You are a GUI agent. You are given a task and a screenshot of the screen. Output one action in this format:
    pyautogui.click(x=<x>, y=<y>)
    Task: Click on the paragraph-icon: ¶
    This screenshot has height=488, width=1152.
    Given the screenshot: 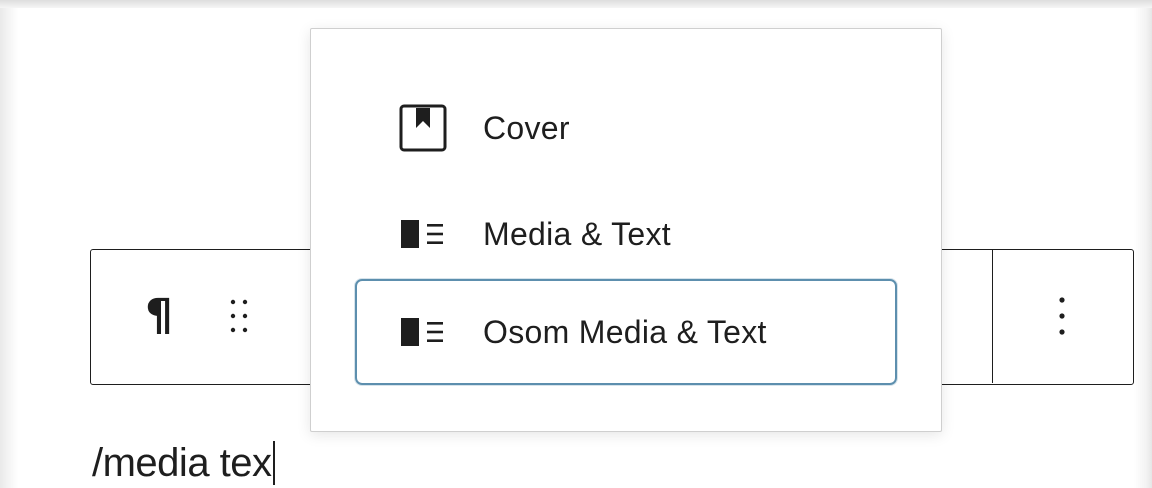 What is the action you would take?
    pyautogui.click(x=159, y=315)
    